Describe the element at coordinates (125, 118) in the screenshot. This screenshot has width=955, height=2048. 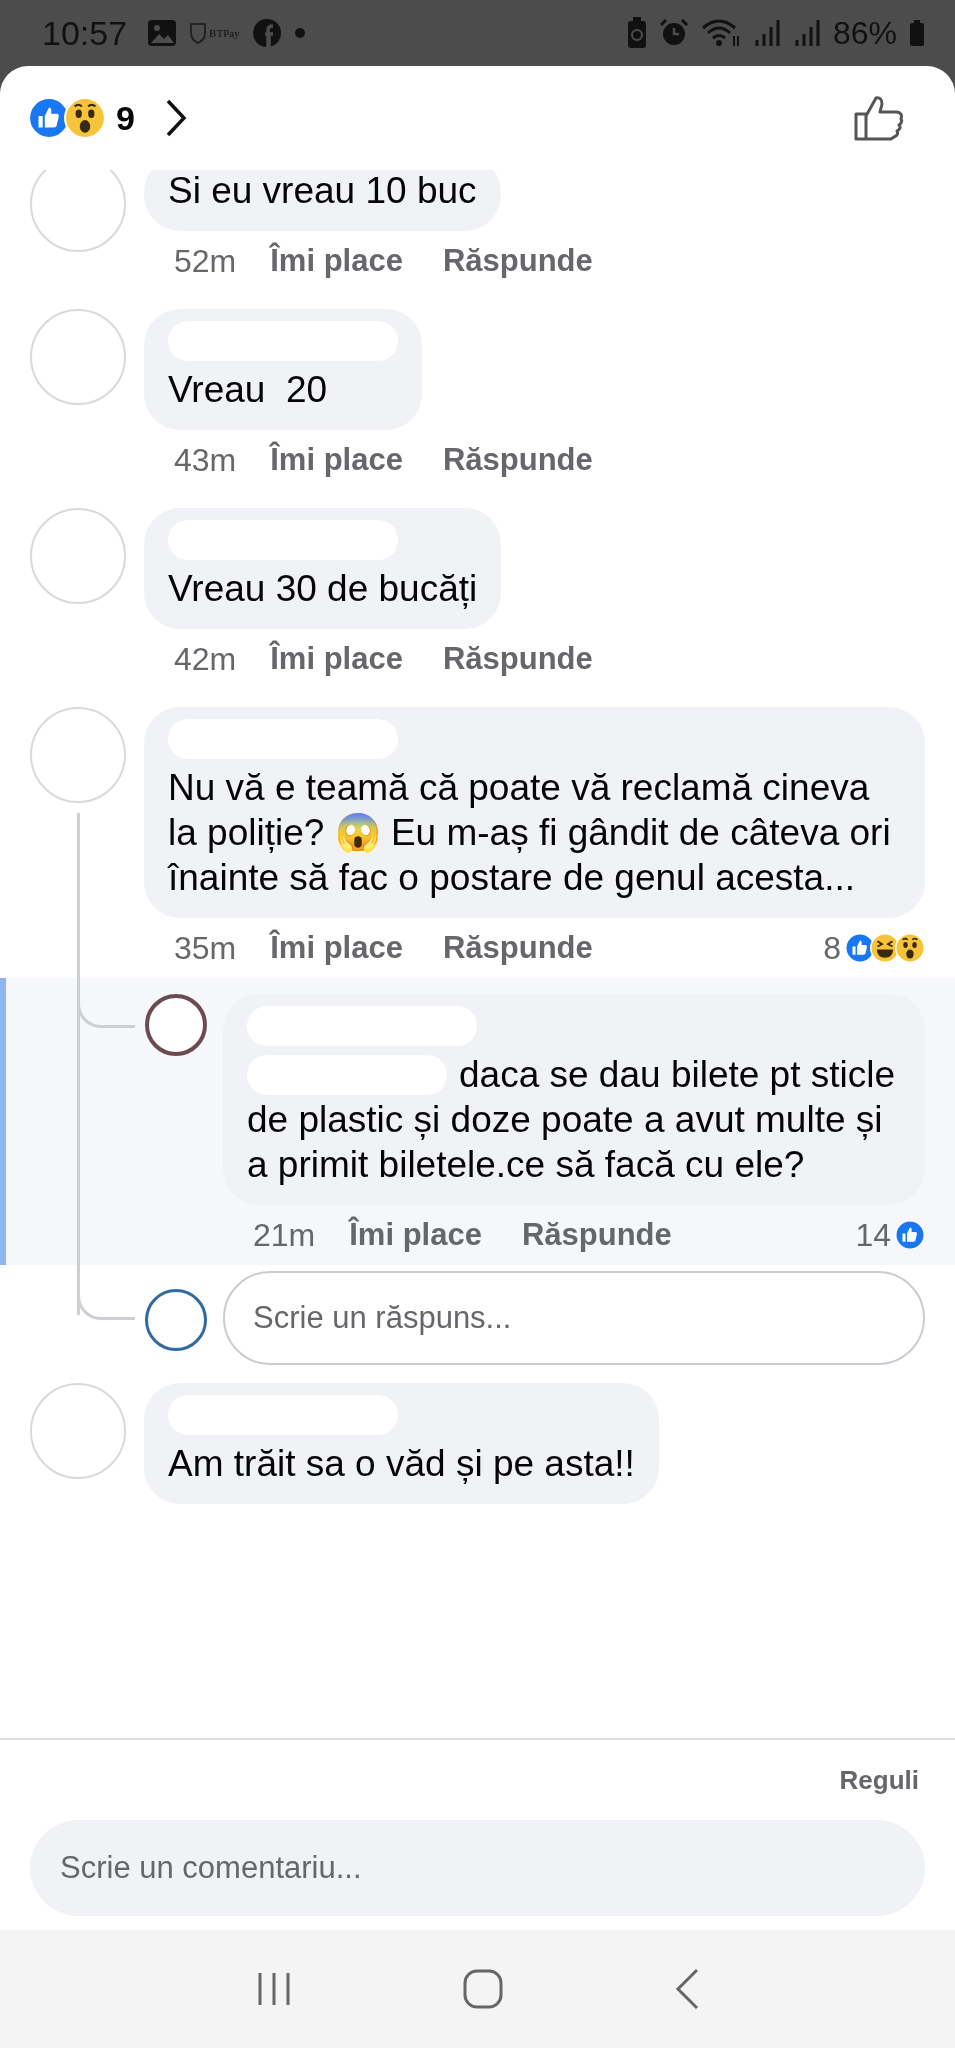
I see `reaction-count: 9` at that location.